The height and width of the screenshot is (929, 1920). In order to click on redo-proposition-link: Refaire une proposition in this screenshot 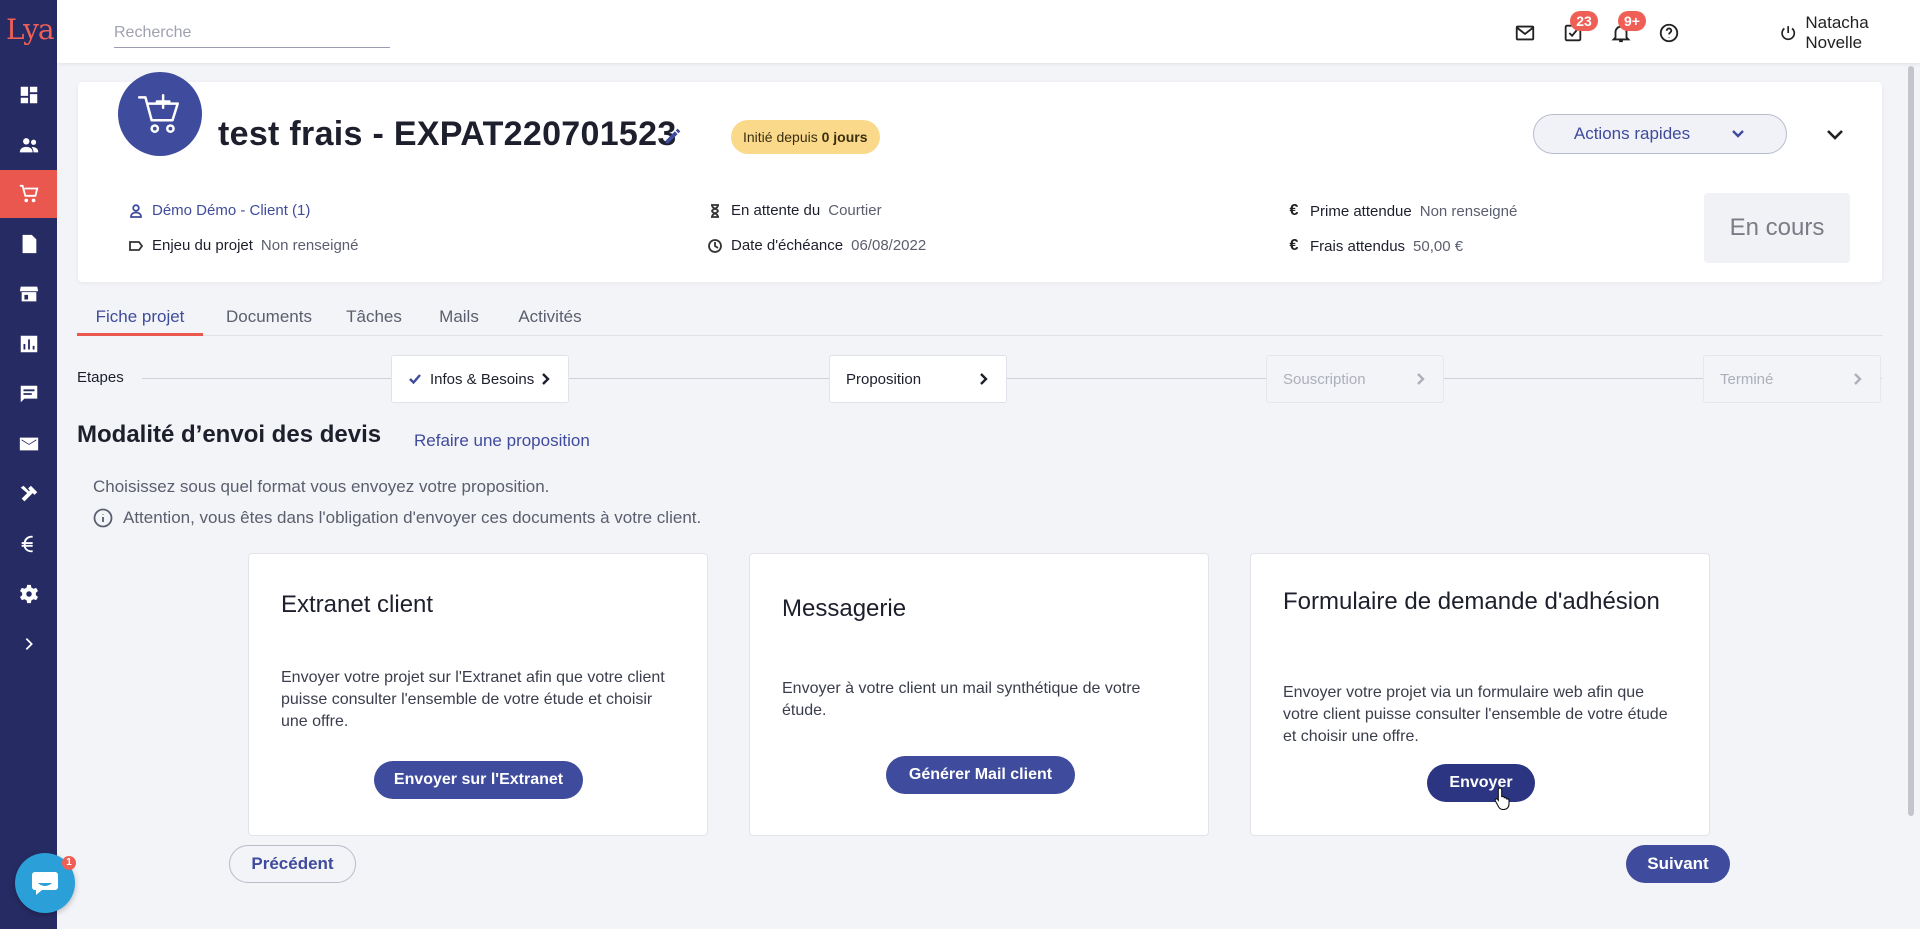, I will do `click(502, 441)`.